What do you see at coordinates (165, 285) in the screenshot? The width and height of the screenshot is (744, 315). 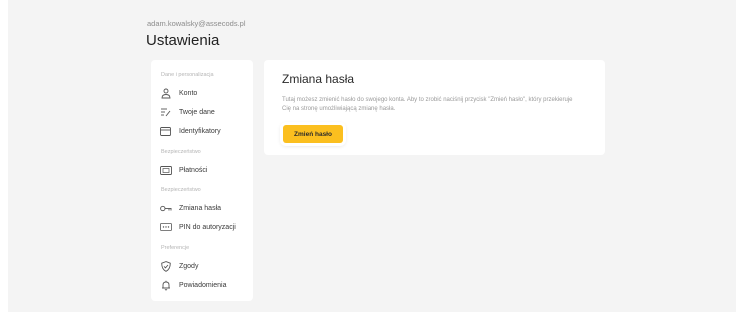 I see `bell-icon` at bounding box center [165, 285].